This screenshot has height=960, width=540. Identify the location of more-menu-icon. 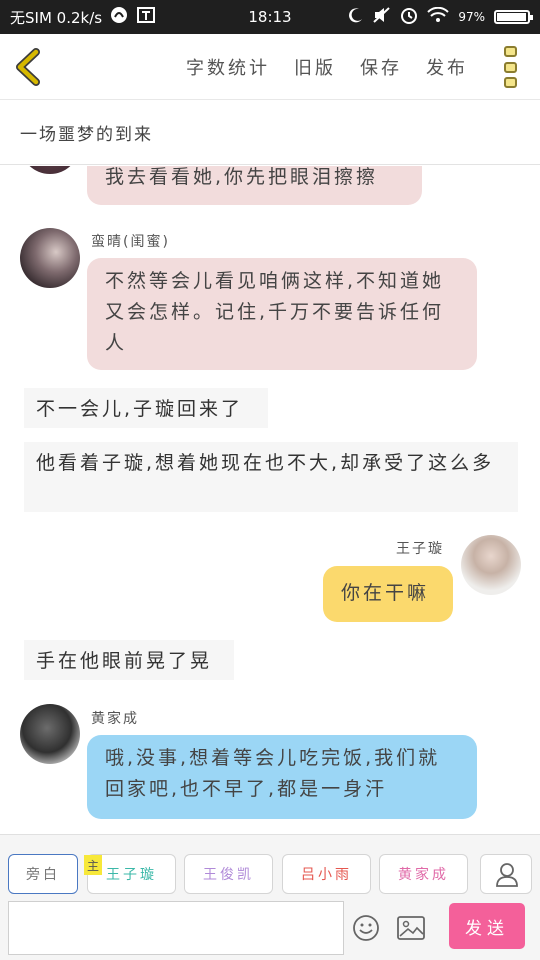
(512, 67).